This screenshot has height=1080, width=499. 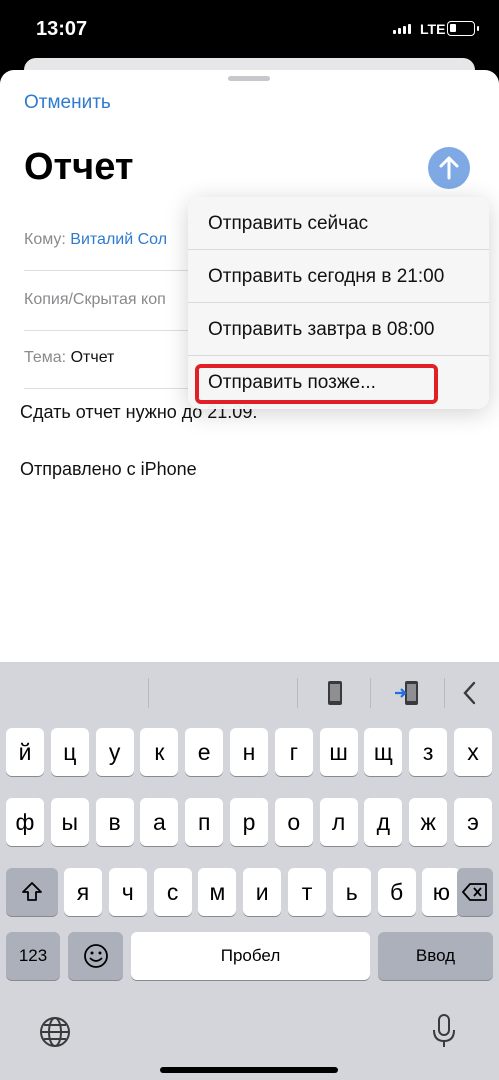 I want to click on key-г: г, so click(x=293, y=752).